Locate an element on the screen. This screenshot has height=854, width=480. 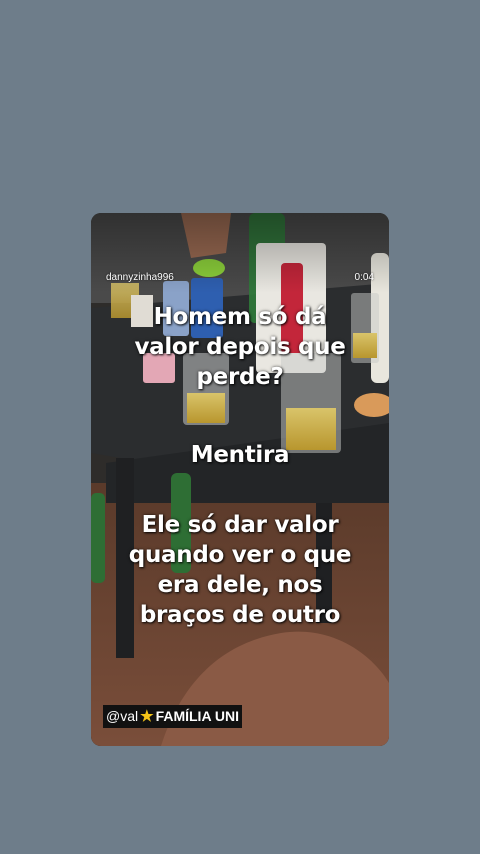
story-timestamp: 0:04 is located at coordinates (364, 277).